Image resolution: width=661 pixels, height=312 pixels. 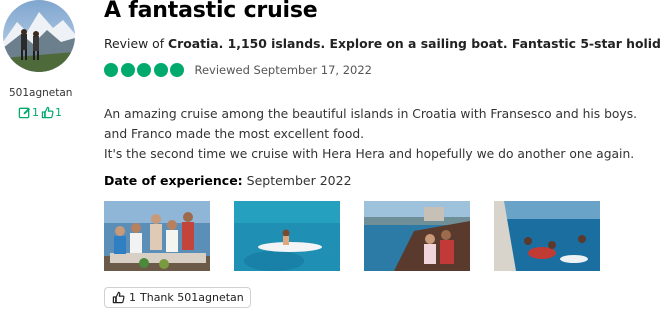 I want to click on review-of-prefix: Review of, so click(x=134, y=43).